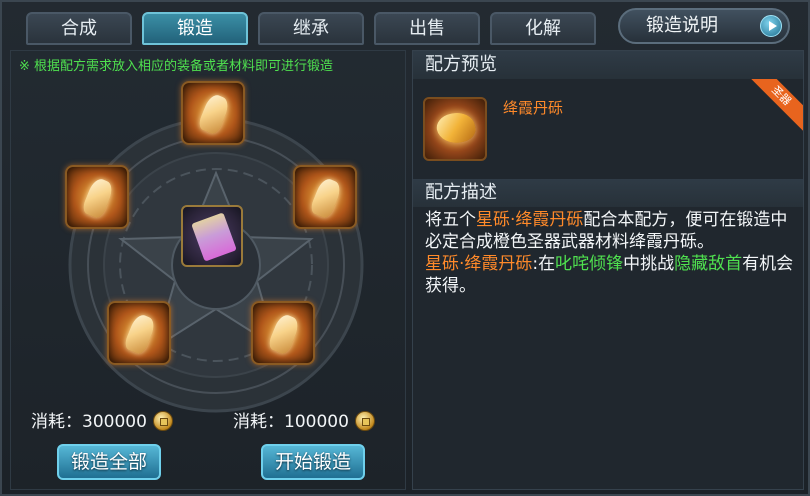  I want to click on material-slot-left, so click(97, 197).